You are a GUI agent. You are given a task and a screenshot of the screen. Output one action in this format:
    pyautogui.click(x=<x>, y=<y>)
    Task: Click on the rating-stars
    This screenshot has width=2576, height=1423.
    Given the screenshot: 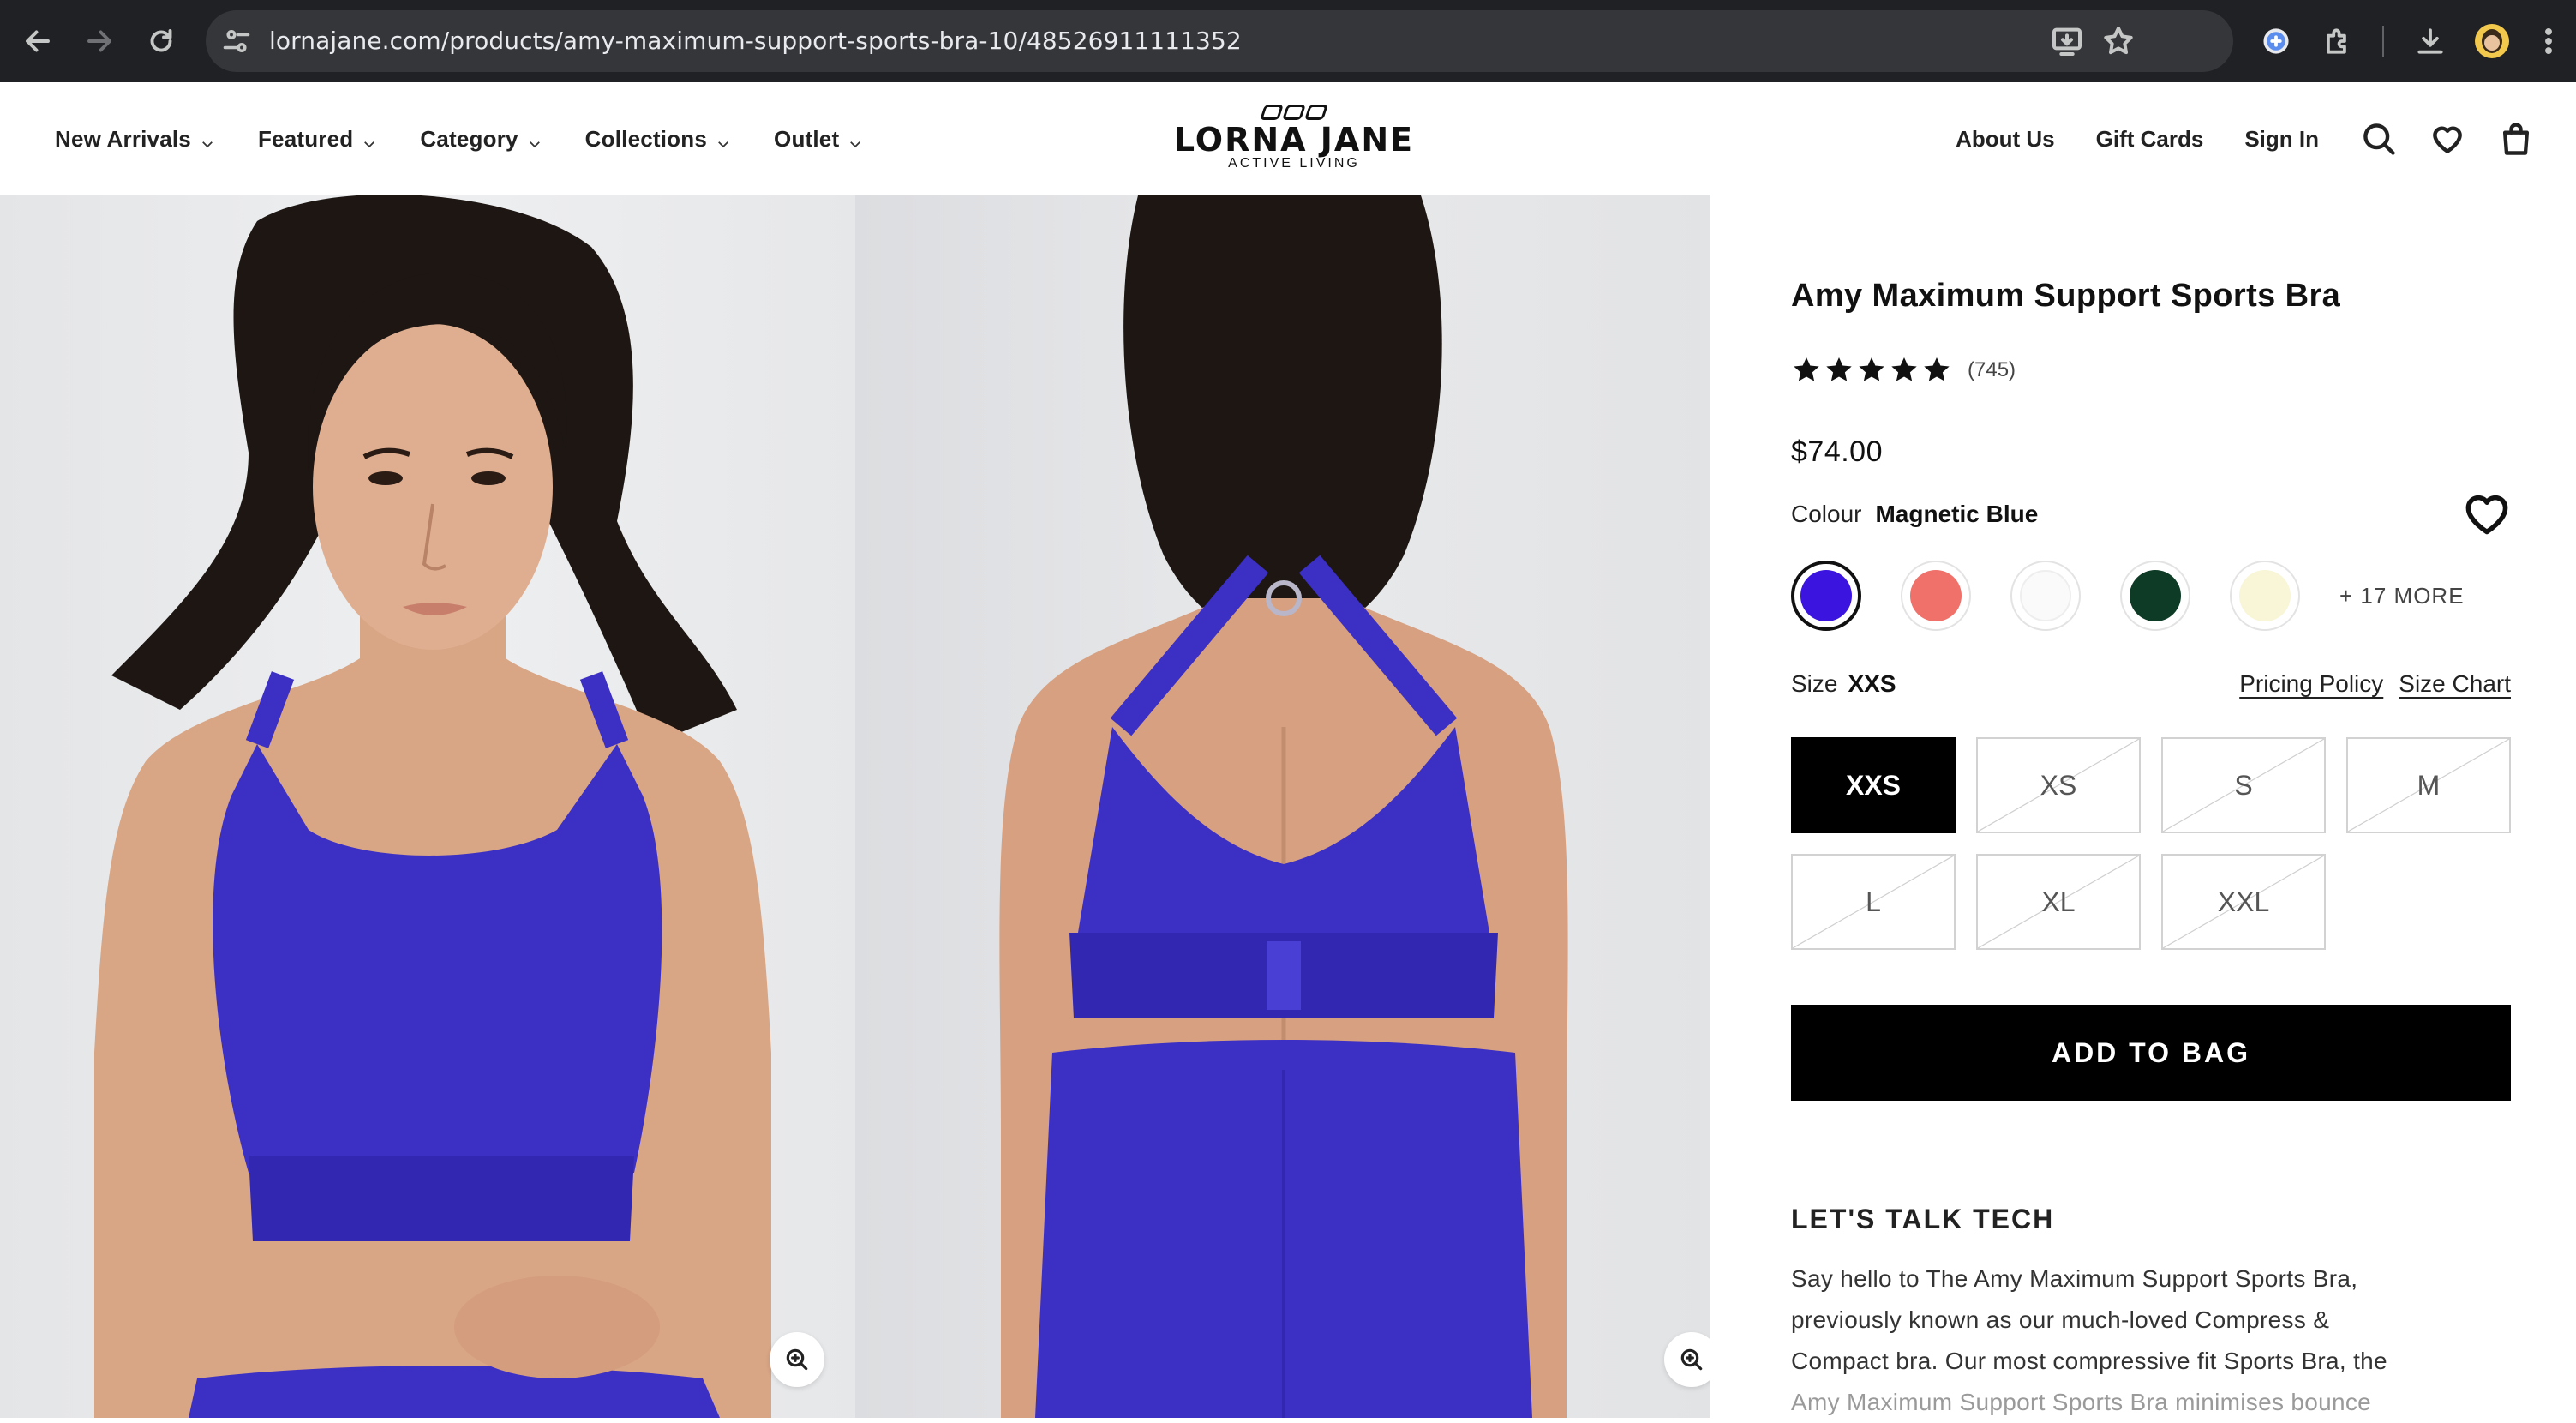 What is the action you would take?
    pyautogui.click(x=1872, y=370)
    